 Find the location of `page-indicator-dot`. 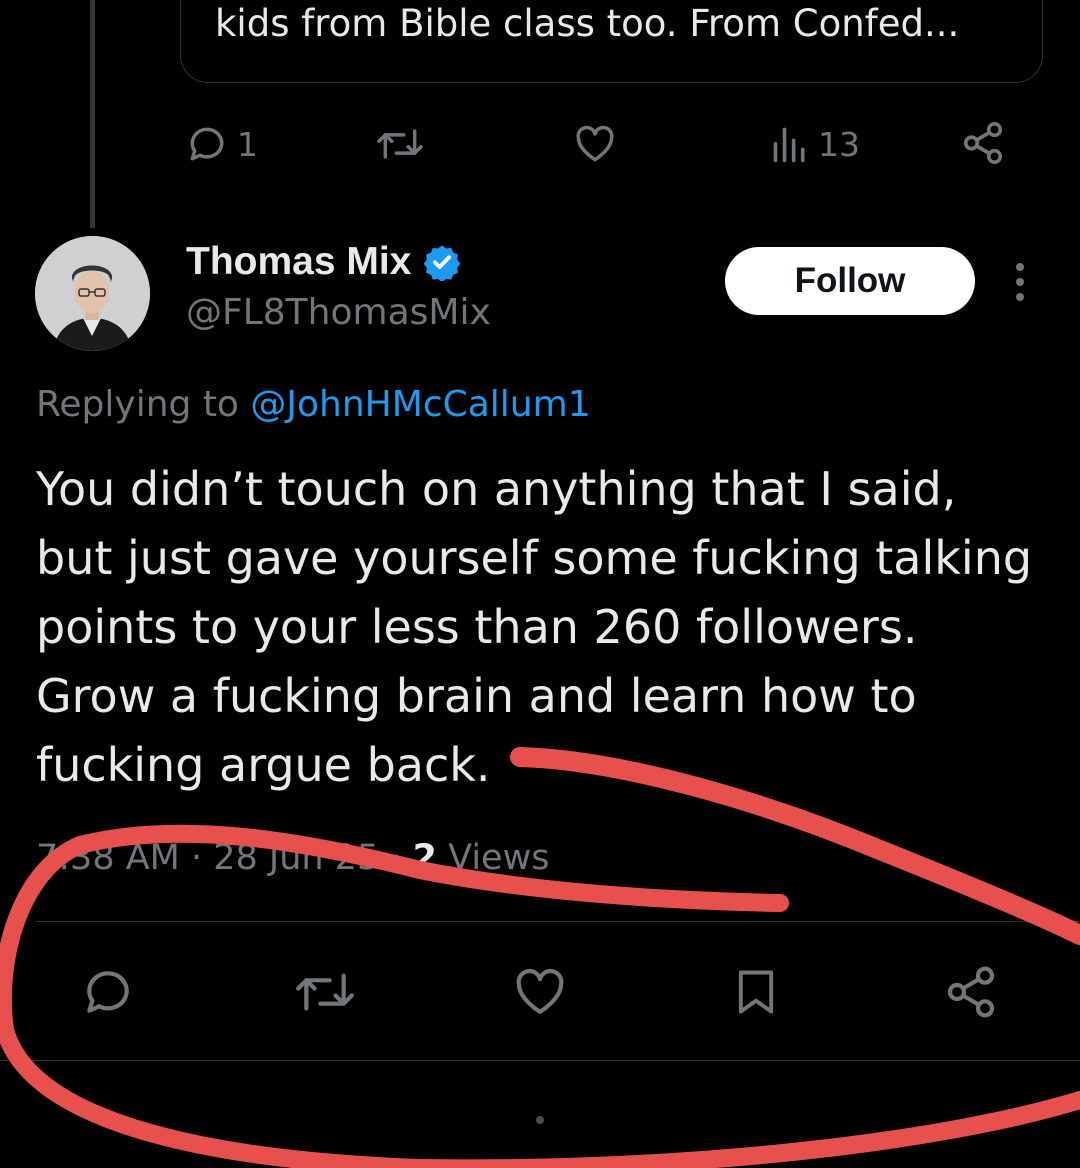

page-indicator-dot is located at coordinates (540, 1120).